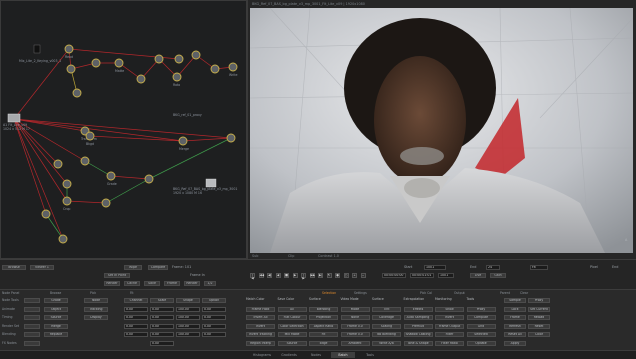 The width and height of the screenshot is (636, 359). What do you see at coordinates (354, 275) in the screenshot?
I see `add-key-icon: +` at bounding box center [354, 275].